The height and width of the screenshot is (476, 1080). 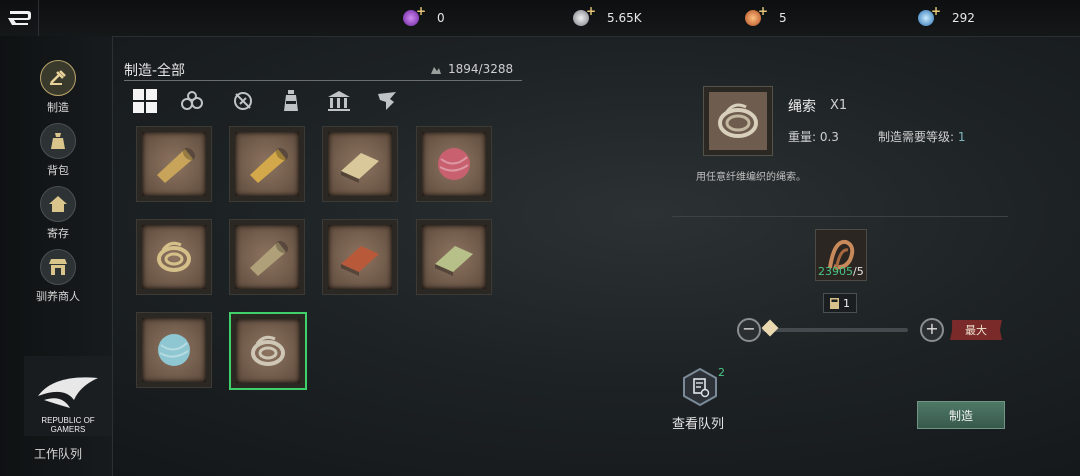 What do you see at coordinates (756, 15) in the screenshot?
I see `copper-gem-icon: +` at bounding box center [756, 15].